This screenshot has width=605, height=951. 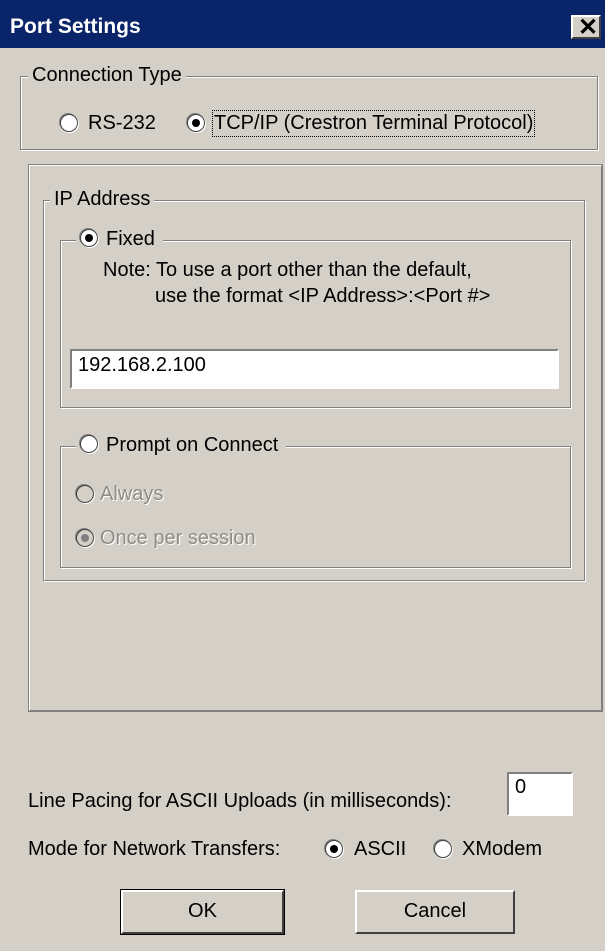 What do you see at coordinates (334, 849) in the screenshot?
I see `ascii-radio` at bounding box center [334, 849].